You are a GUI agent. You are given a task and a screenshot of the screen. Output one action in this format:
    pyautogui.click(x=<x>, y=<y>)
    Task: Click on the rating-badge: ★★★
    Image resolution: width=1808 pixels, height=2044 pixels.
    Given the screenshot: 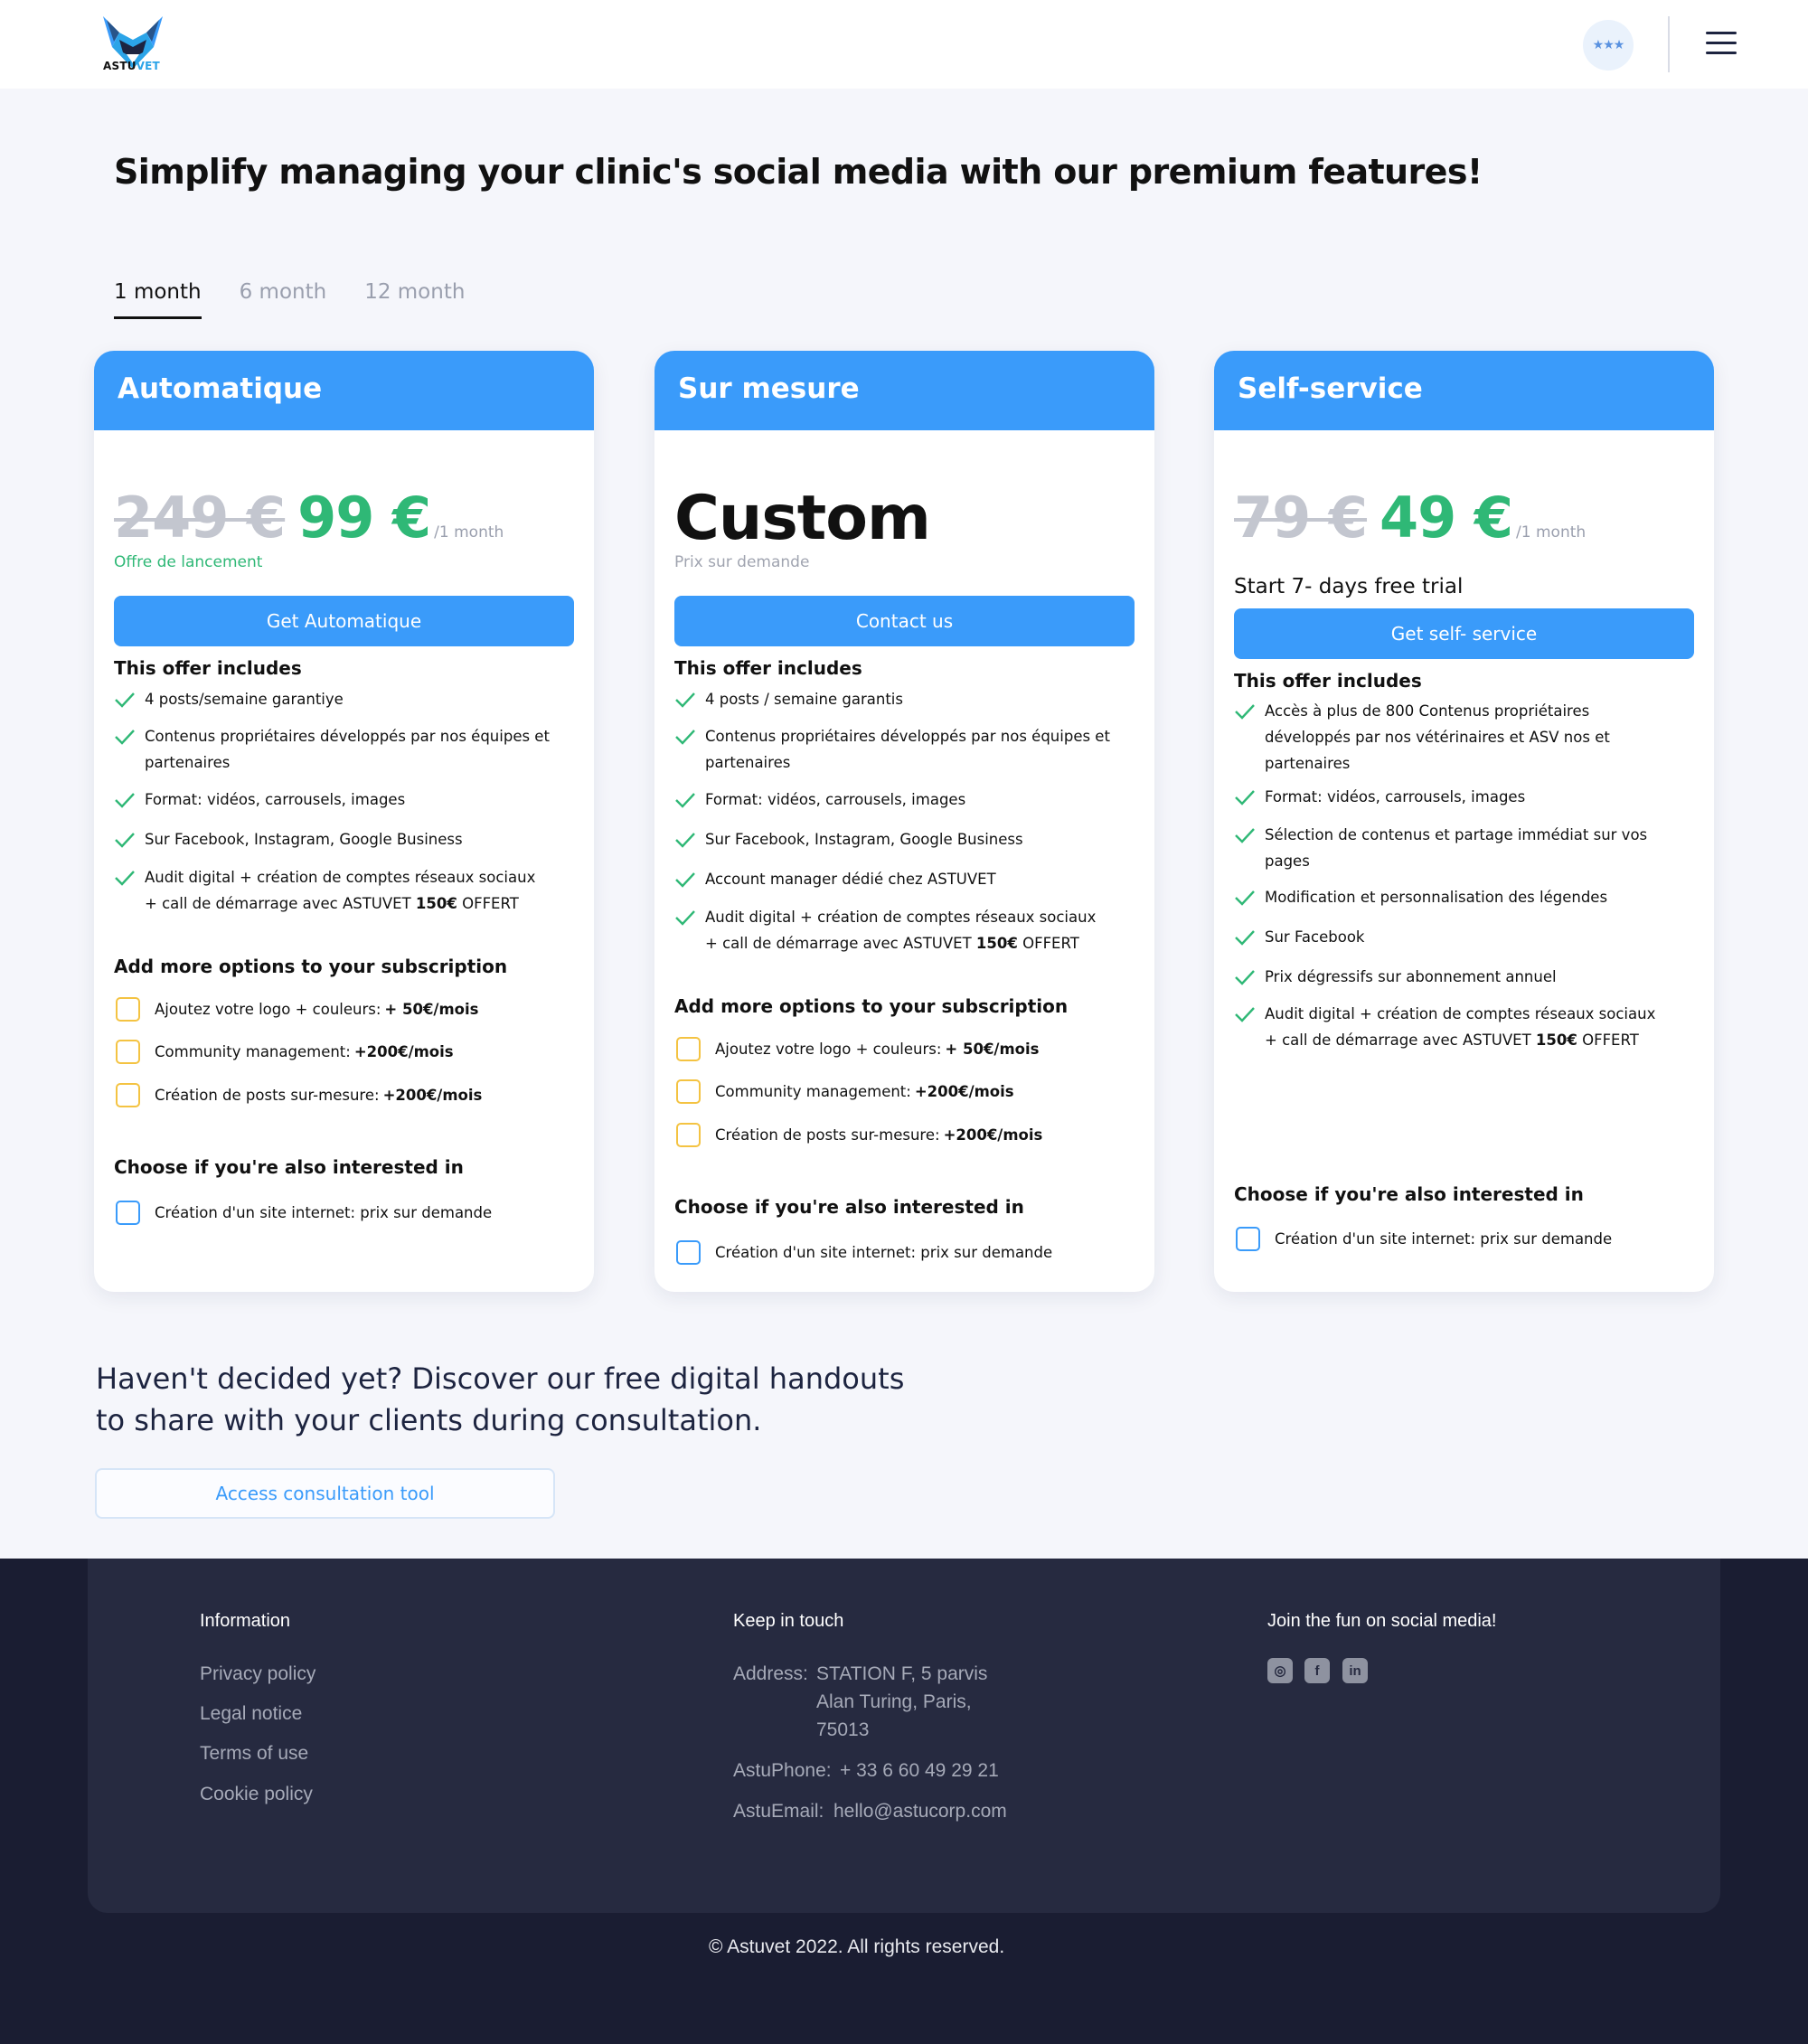 What is the action you would take?
    pyautogui.click(x=1608, y=45)
    